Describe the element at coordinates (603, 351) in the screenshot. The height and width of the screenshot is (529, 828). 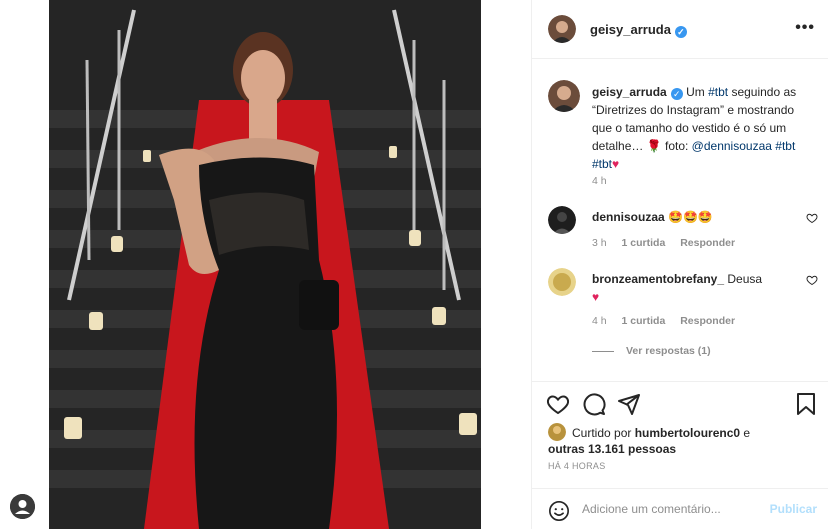
I see `divider-line` at that location.